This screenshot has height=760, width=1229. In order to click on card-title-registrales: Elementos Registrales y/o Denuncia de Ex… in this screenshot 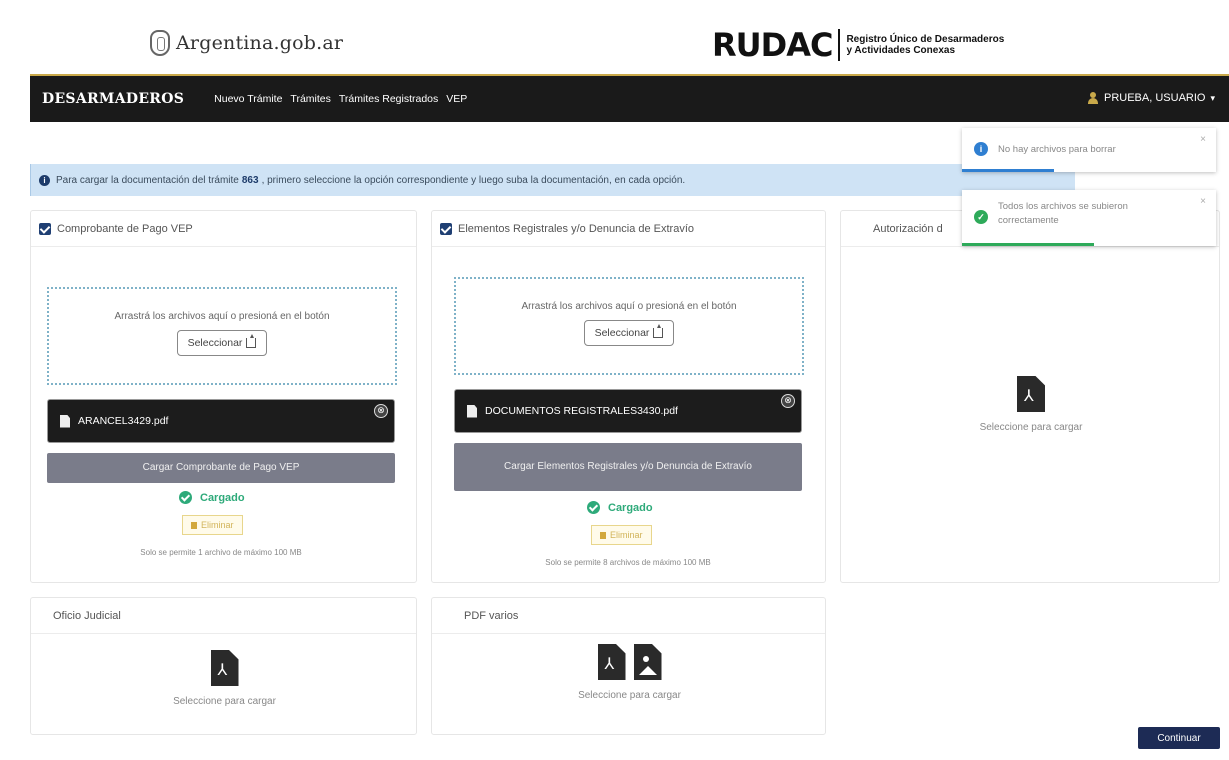, I will do `click(576, 228)`.